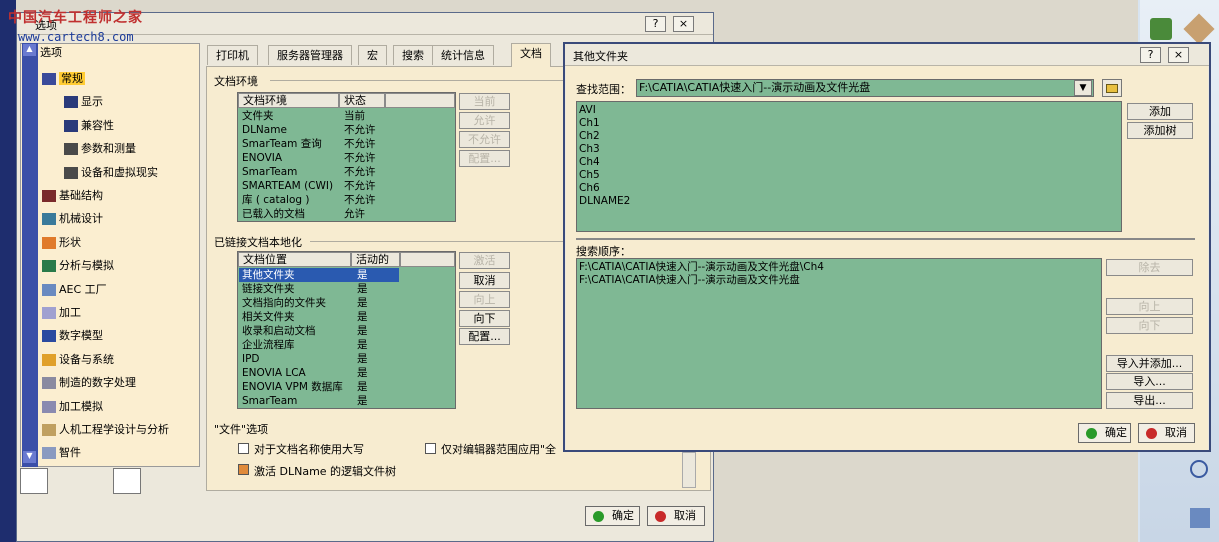 The height and width of the screenshot is (542, 1219). I want to click on other-cancel-button: 取消, so click(1166, 433).